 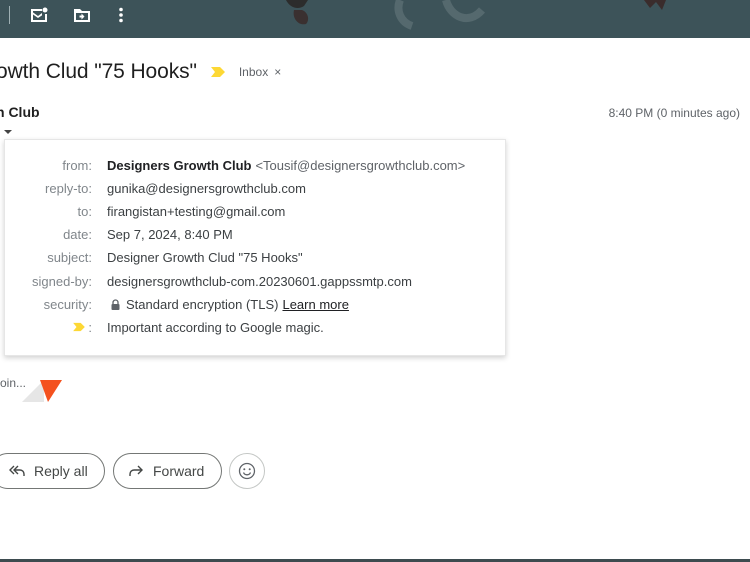 I want to click on subject-label: subject:, so click(x=69, y=257).